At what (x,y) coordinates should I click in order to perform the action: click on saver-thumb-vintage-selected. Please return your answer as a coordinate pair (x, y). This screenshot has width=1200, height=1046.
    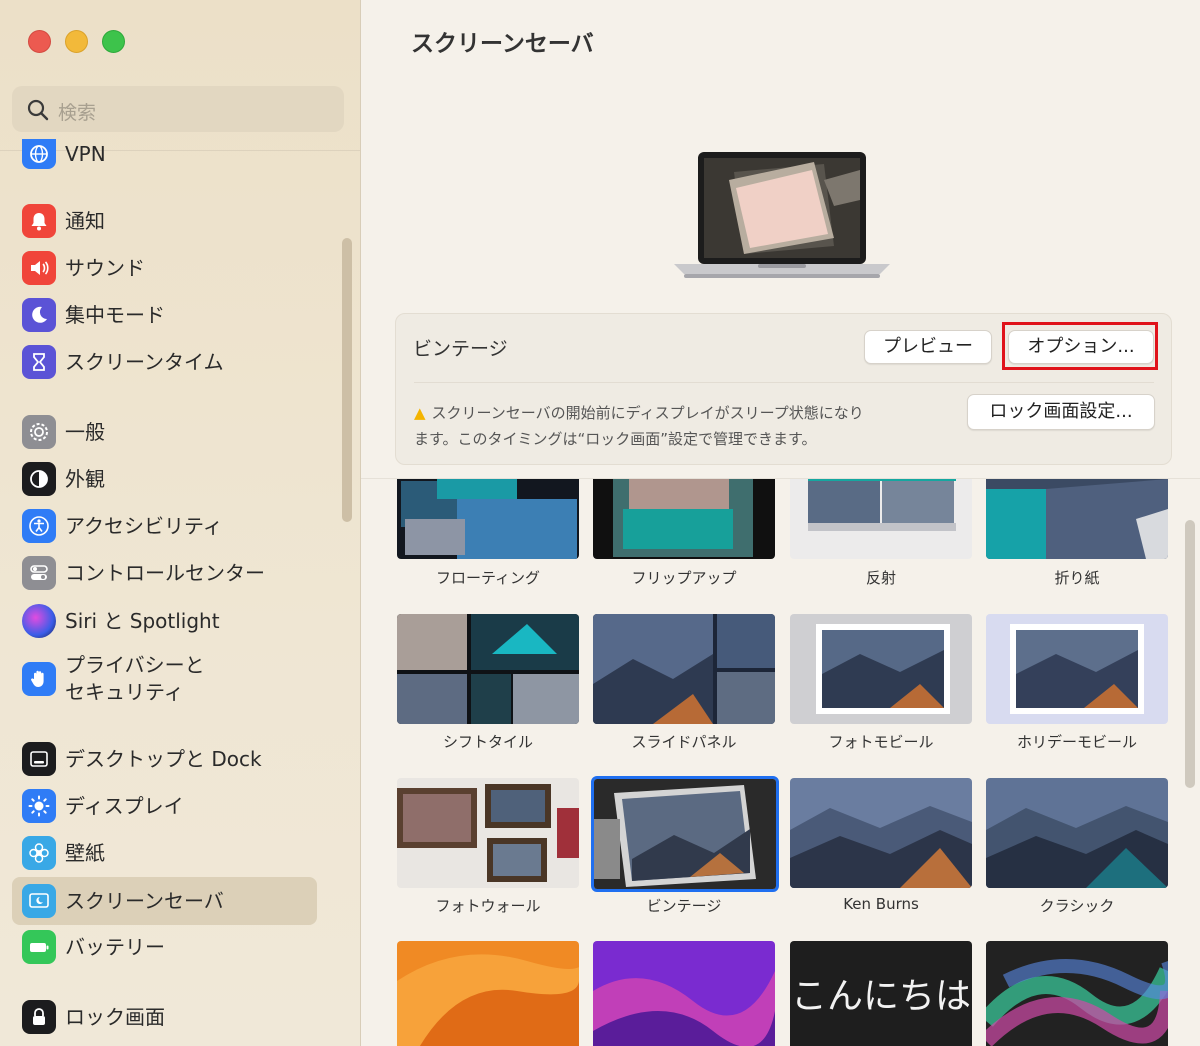
    Looking at the image, I should click on (685, 834).